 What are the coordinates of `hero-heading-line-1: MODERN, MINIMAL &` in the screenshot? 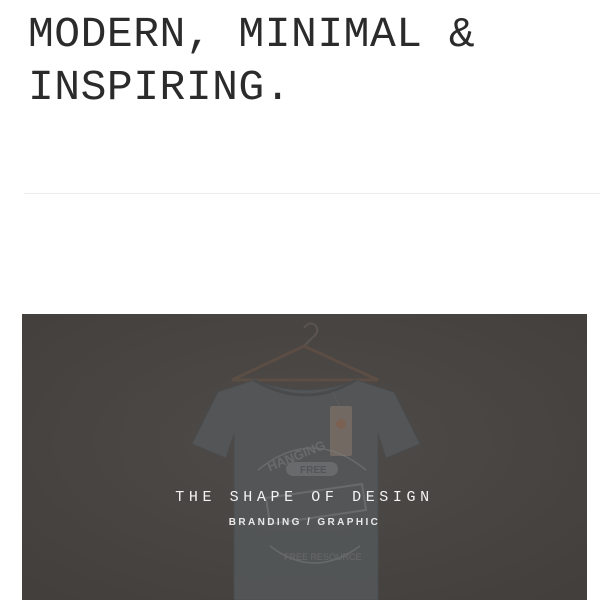 It's located at (252, 34).